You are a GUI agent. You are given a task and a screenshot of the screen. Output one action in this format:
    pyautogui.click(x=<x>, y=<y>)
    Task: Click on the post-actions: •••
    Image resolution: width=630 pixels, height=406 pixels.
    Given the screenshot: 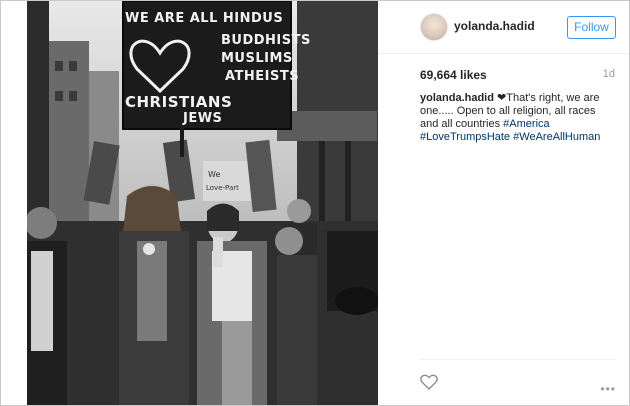 What is the action you would take?
    pyautogui.click(x=518, y=382)
    